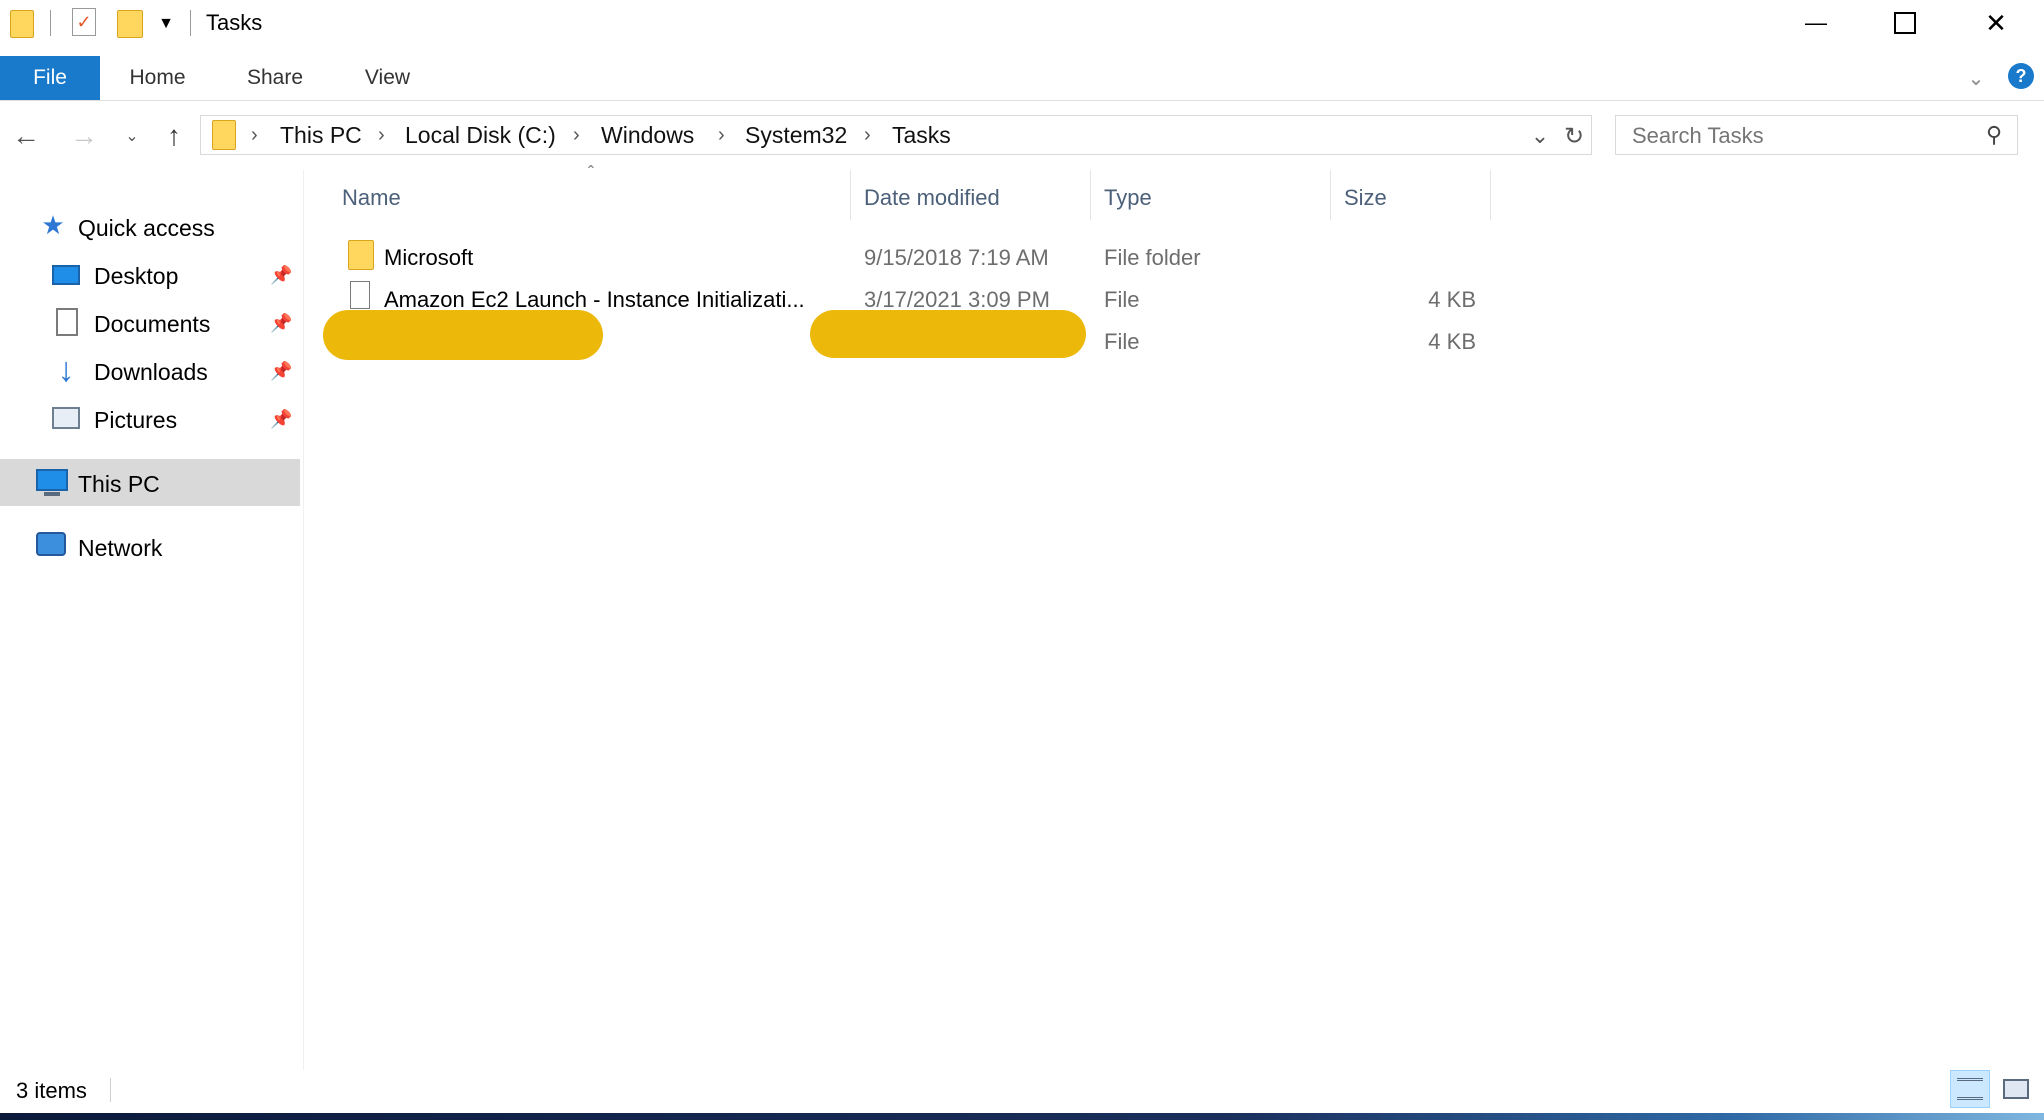 Image resolution: width=2044 pixels, height=1120 pixels. What do you see at coordinates (1365, 198) in the screenshot?
I see `column-header-size: Size` at bounding box center [1365, 198].